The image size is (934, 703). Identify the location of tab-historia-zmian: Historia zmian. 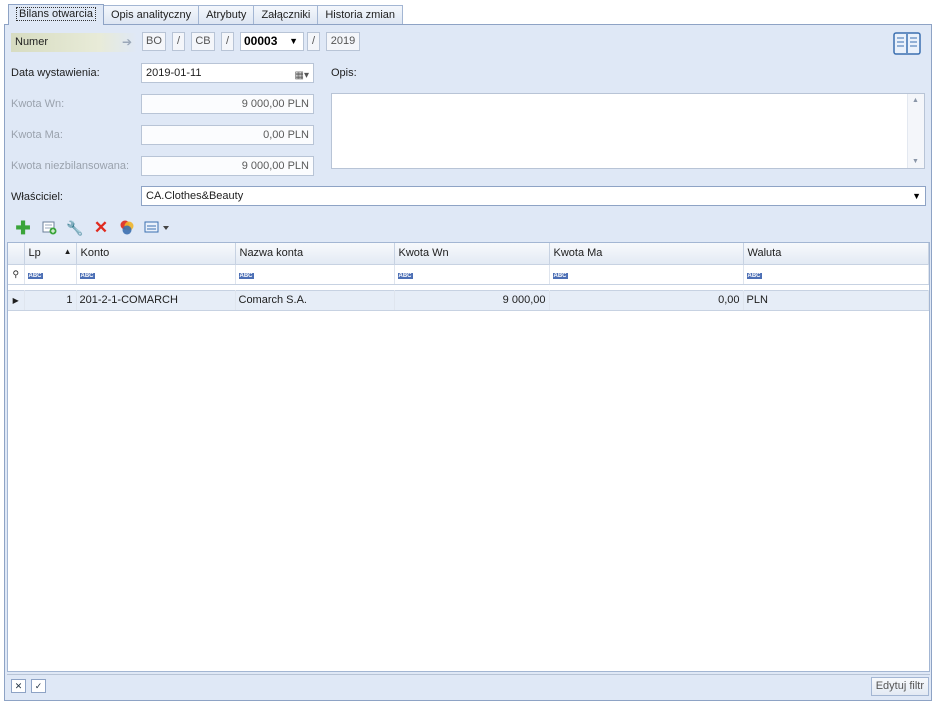
(361, 15).